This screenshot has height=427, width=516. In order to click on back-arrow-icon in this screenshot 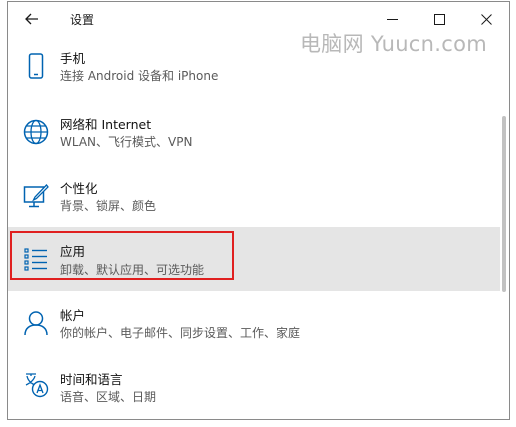, I will do `click(31, 19)`.